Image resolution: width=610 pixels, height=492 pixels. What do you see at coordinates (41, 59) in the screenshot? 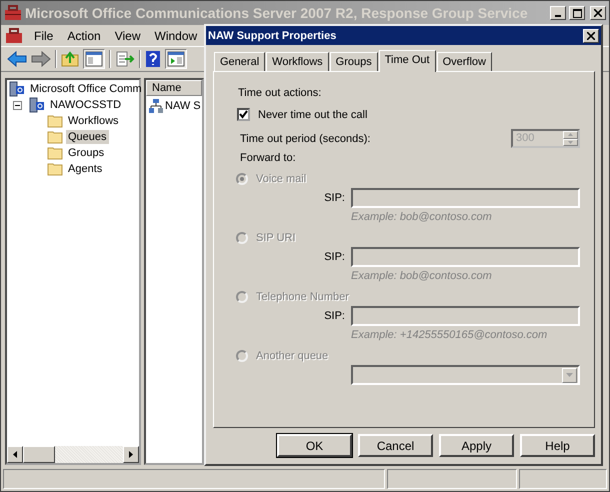
I see `forward-arrow-icon` at bounding box center [41, 59].